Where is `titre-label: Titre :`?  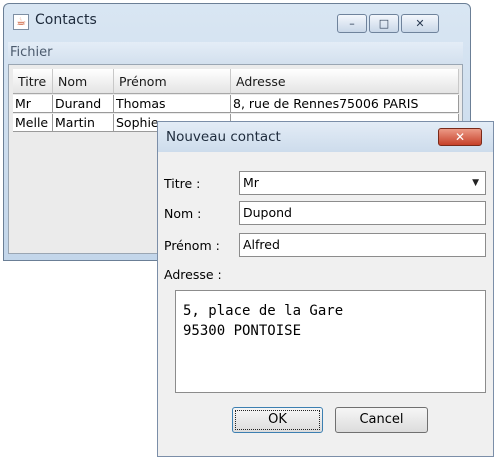
titre-label: Titre : is located at coordinates (182, 183).